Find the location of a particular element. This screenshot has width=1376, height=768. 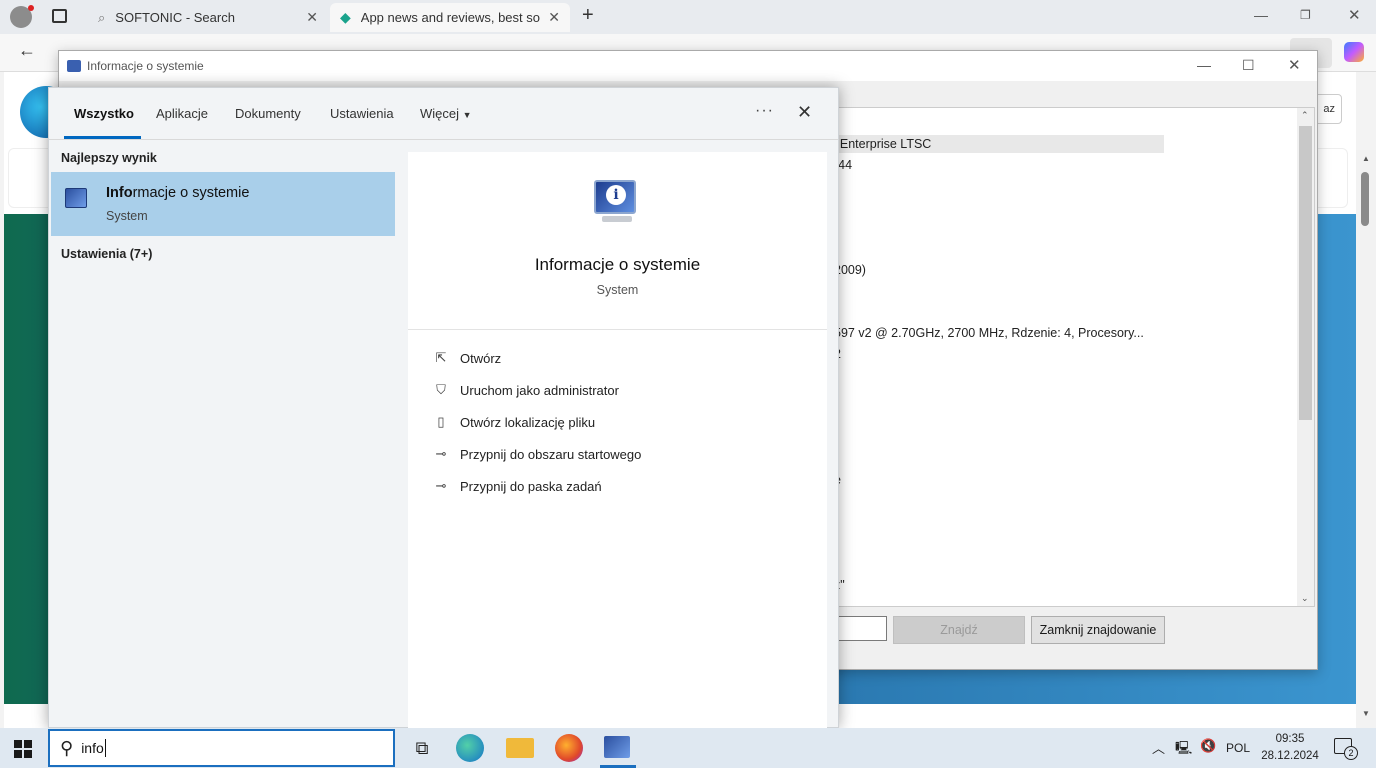

list-item: ' Enterprise LTSC is located at coordinates (999, 144).